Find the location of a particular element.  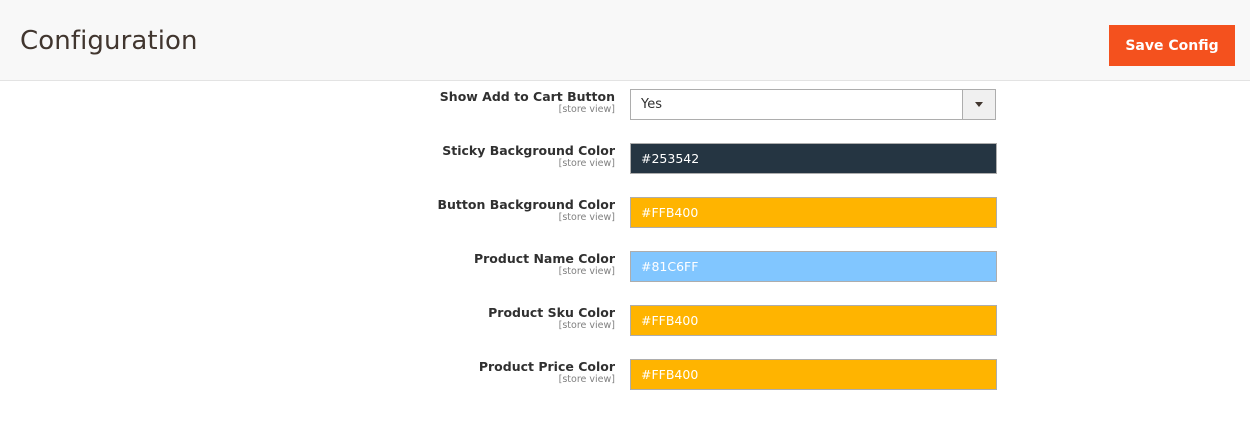

product-price-color-input is located at coordinates (813, 374).